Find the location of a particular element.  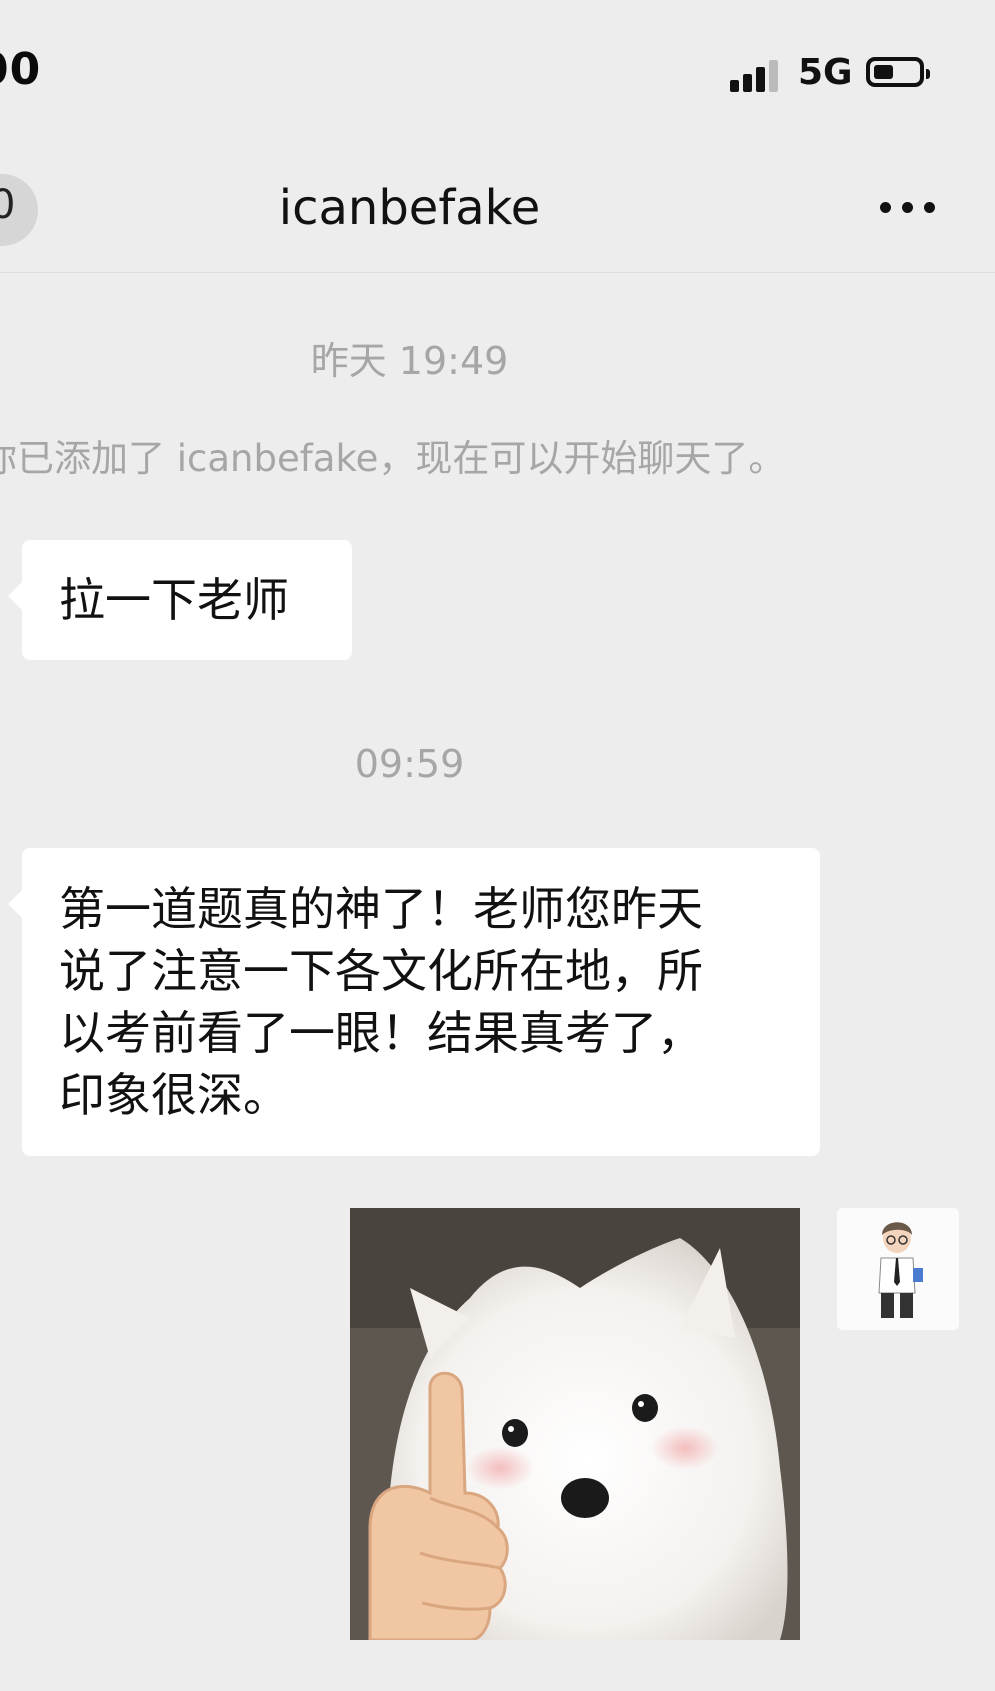

sticker-image is located at coordinates (575, 1424).